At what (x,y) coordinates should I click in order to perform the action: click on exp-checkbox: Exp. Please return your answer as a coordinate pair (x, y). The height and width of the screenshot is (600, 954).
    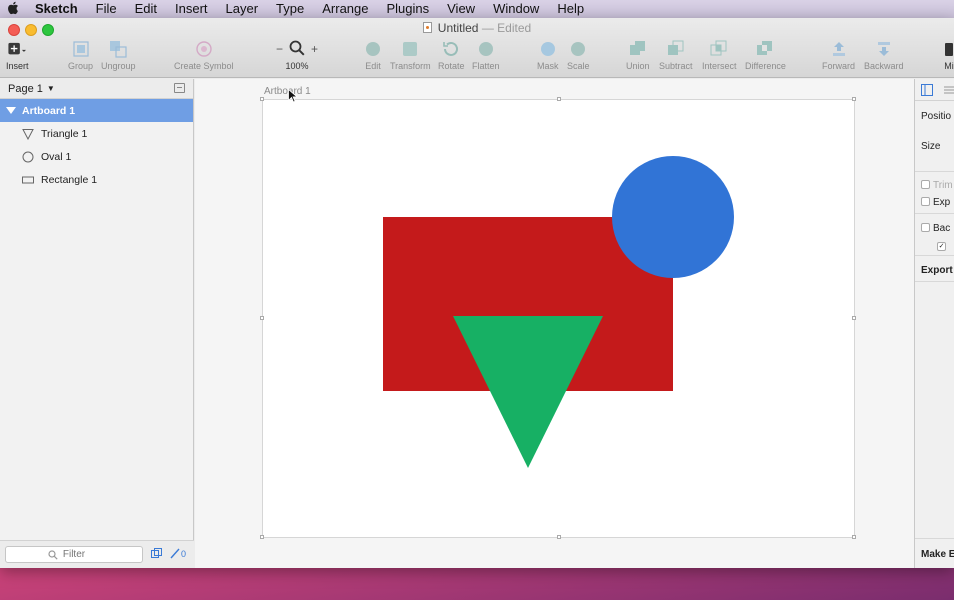
    Looking at the image, I should click on (935, 202).